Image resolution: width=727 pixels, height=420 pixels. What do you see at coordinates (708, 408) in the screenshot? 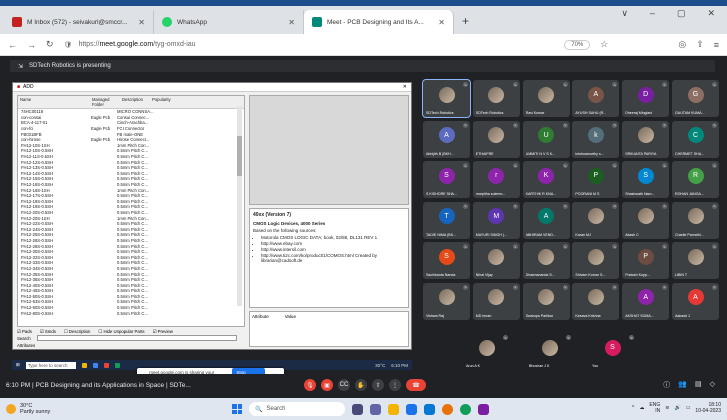
I see `clock: 18:10 10-04-2023` at bounding box center [708, 408].